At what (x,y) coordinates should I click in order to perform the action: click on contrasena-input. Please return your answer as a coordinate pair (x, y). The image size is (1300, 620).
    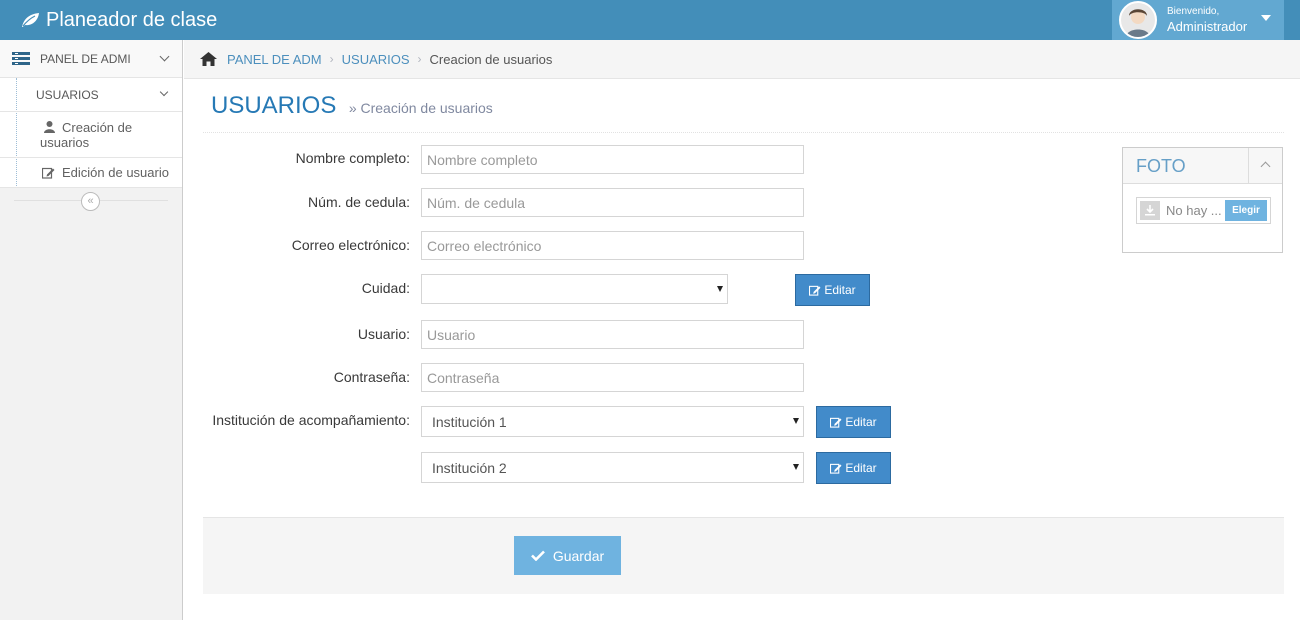
    Looking at the image, I should click on (612, 377).